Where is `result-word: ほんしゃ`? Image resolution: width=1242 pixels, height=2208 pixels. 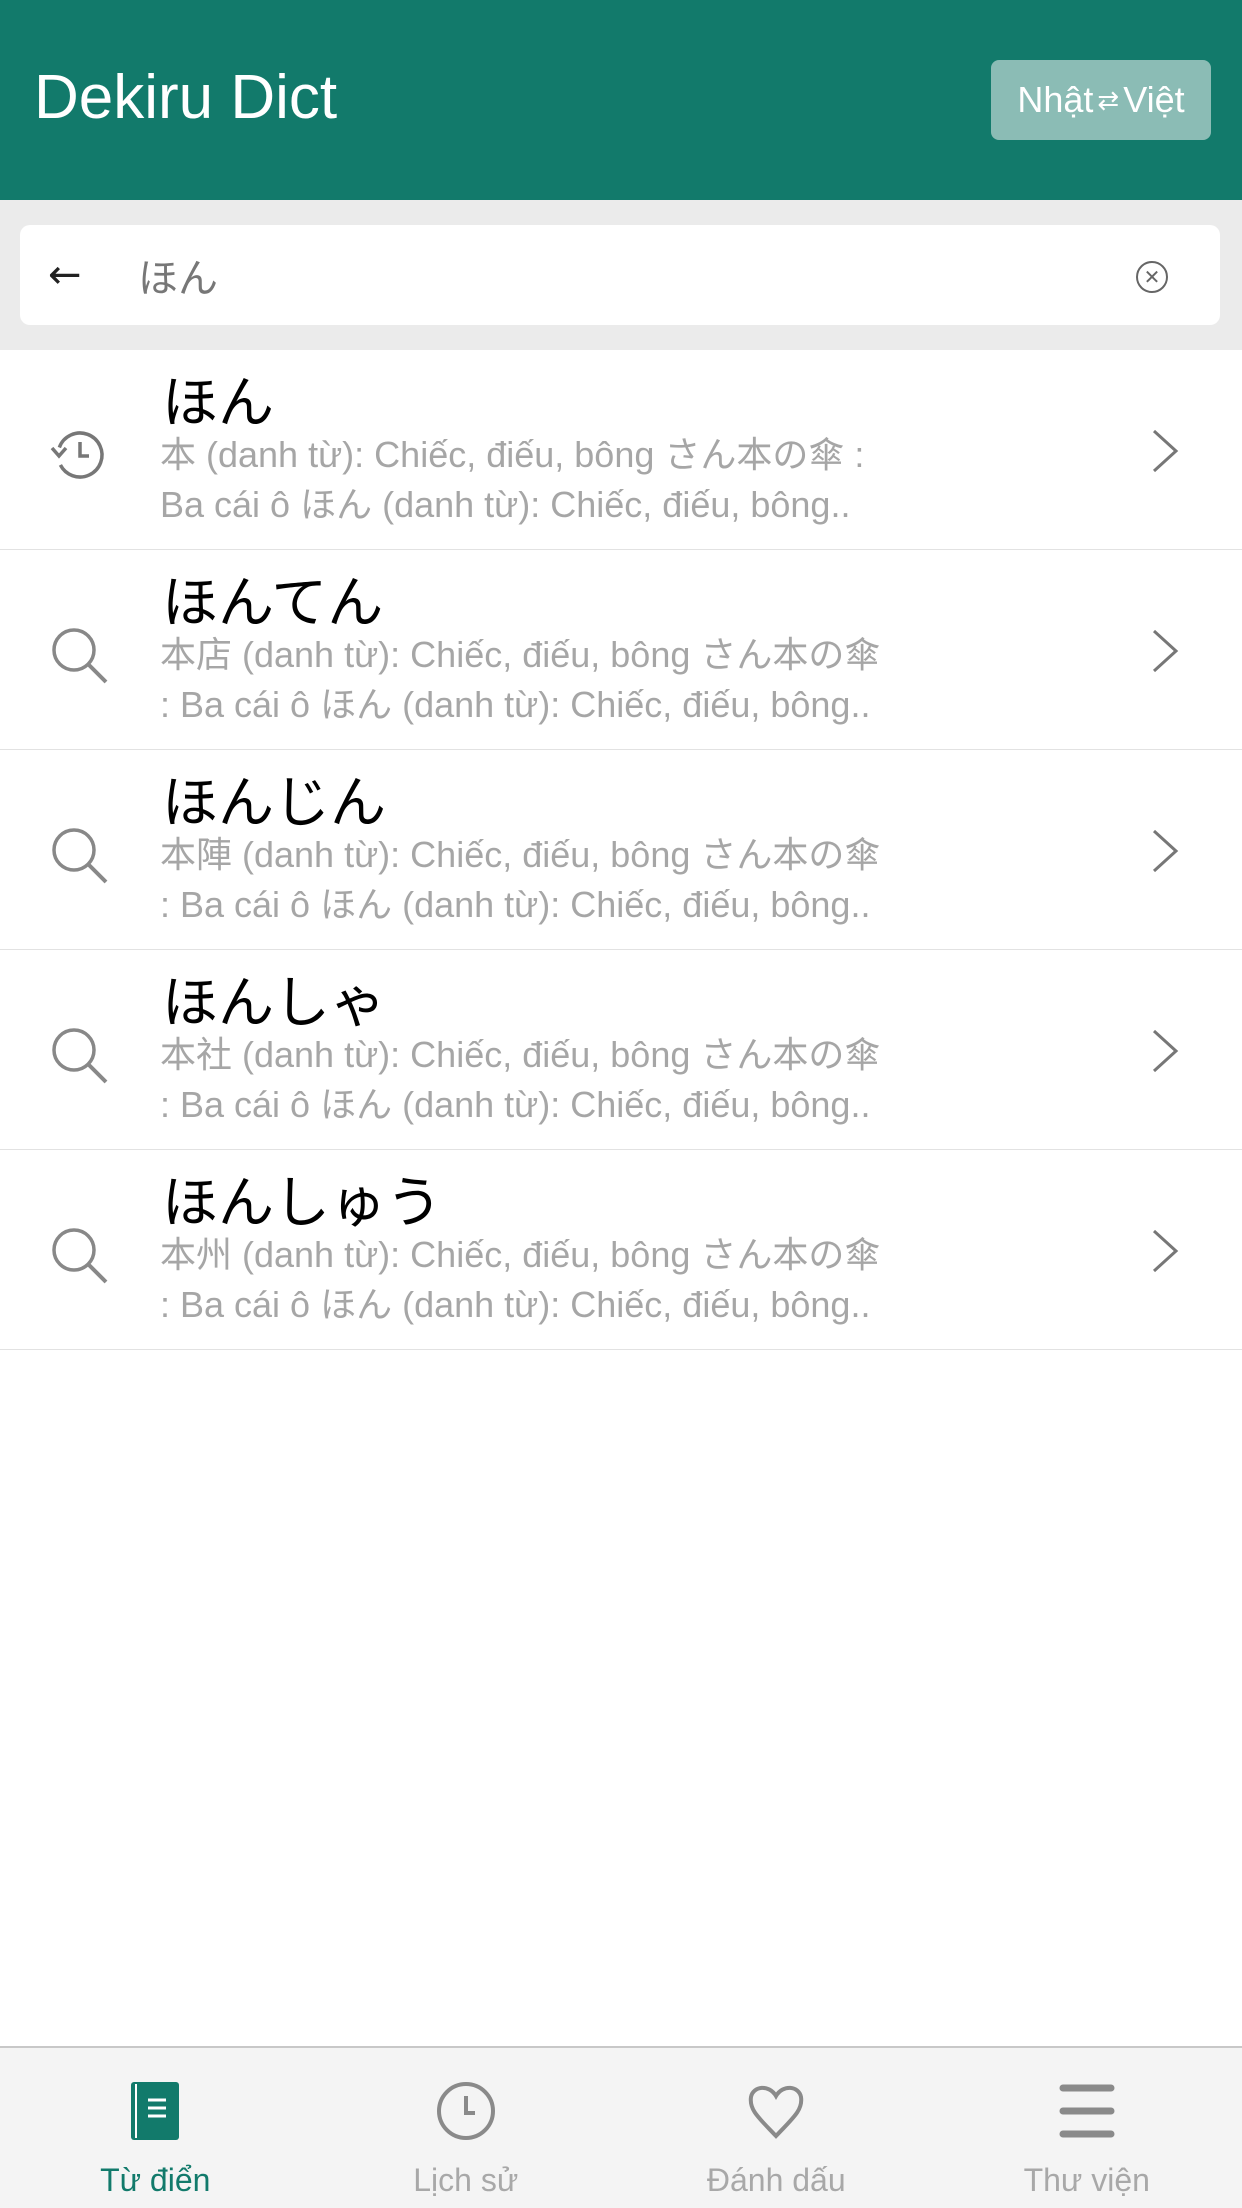 result-word: ほんしゃ is located at coordinates (274, 1003).